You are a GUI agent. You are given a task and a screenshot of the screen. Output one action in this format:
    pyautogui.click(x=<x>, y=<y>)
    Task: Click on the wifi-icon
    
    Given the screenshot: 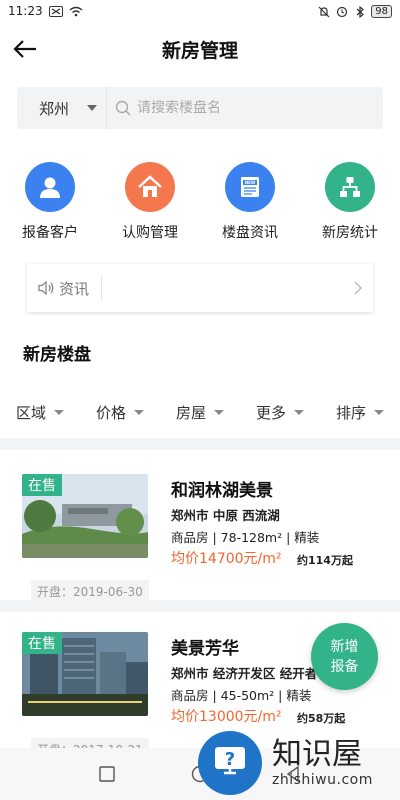 What is the action you would take?
    pyautogui.click(x=76, y=11)
    